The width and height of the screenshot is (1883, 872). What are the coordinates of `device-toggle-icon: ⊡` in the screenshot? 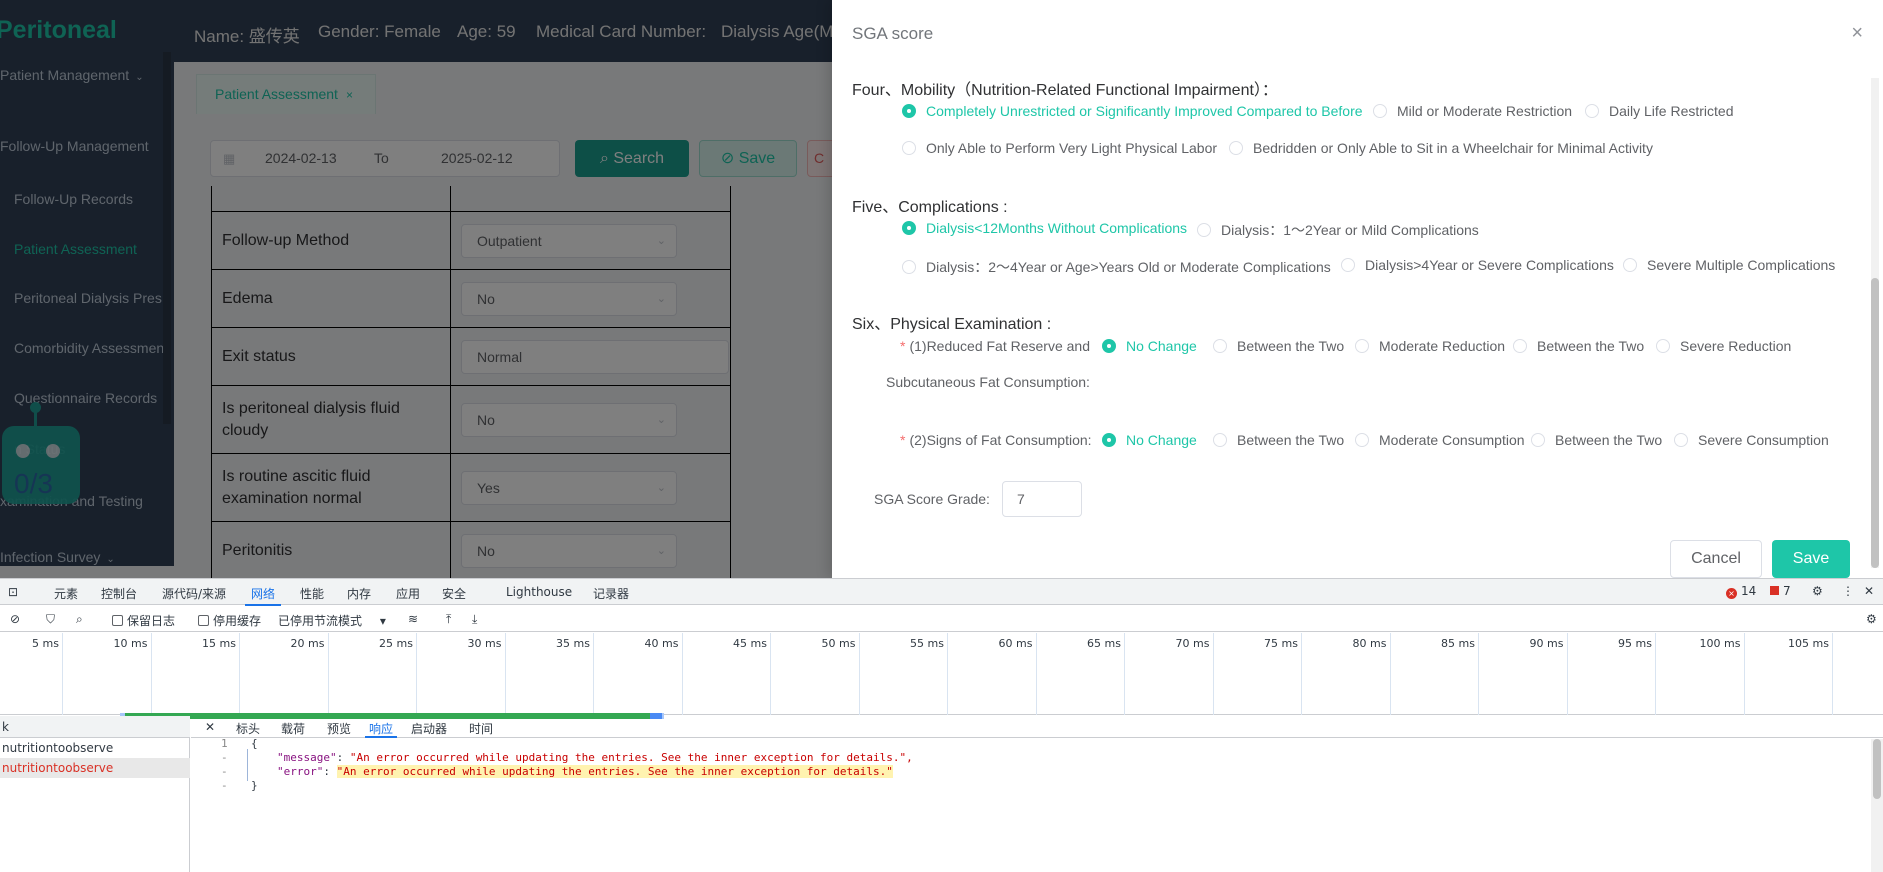 It's located at (13, 592).